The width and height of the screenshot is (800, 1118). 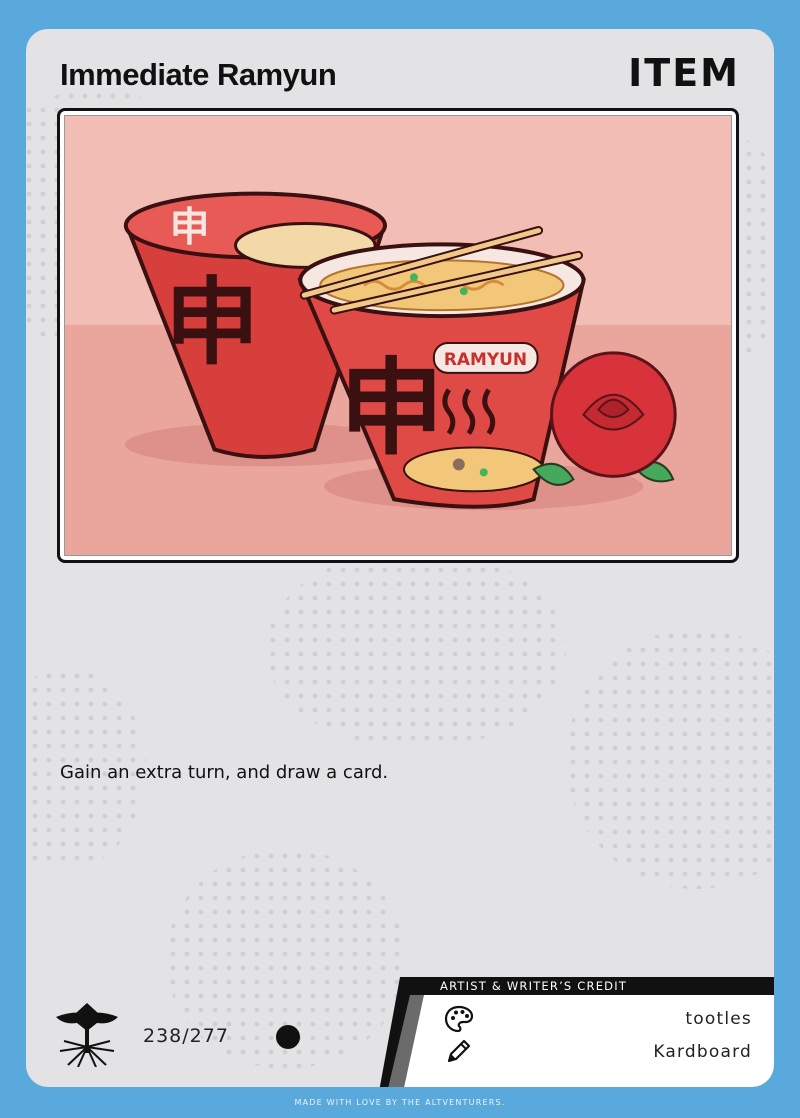 I want to click on credit-header: ARTIST & WRITER’S CREDIT, so click(x=534, y=986).